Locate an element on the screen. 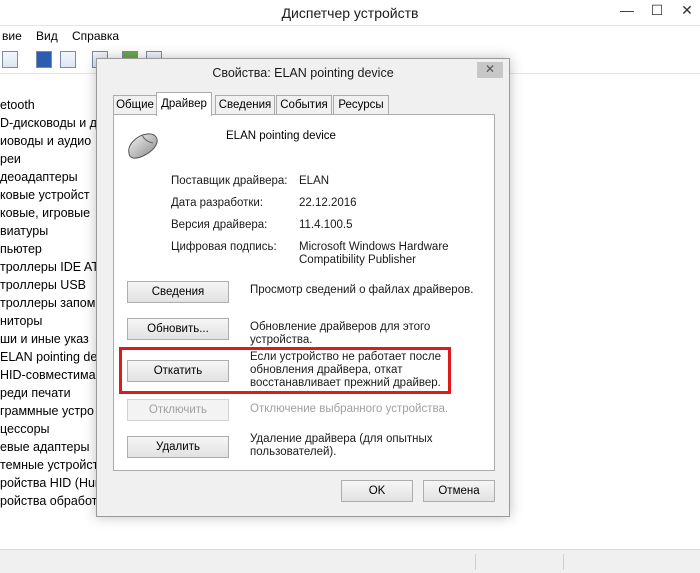  tree-item: иоводы и аудио is located at coordinates (50, 141).